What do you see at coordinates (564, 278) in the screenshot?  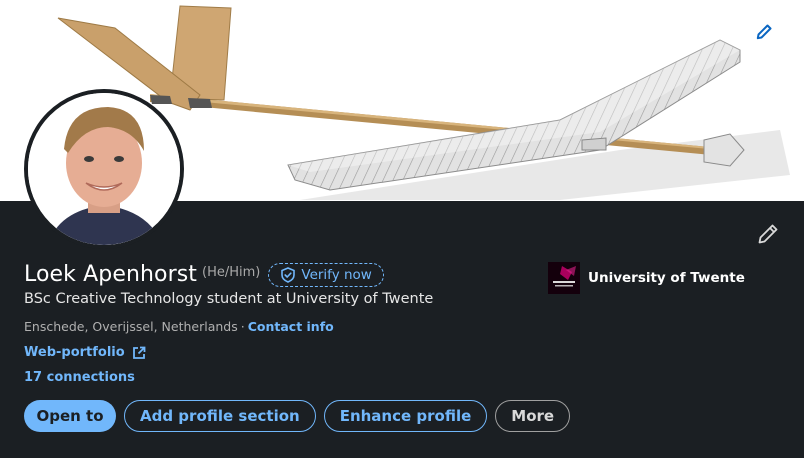 I see `university-logo` at bounding box center [564, 278].